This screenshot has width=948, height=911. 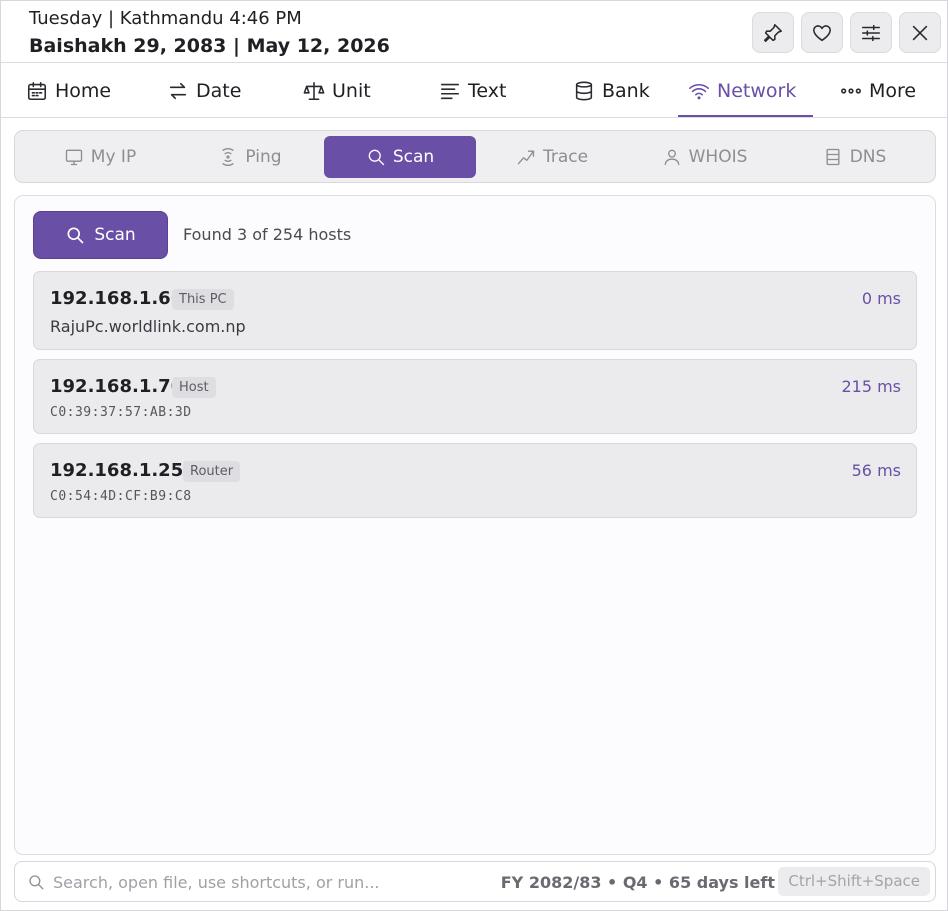 What do you see at coordinates (148, 326) in the screenshot?
I see `host-hostname: RajuPc.worldlink.com.np` at bounding box center [148, 326].